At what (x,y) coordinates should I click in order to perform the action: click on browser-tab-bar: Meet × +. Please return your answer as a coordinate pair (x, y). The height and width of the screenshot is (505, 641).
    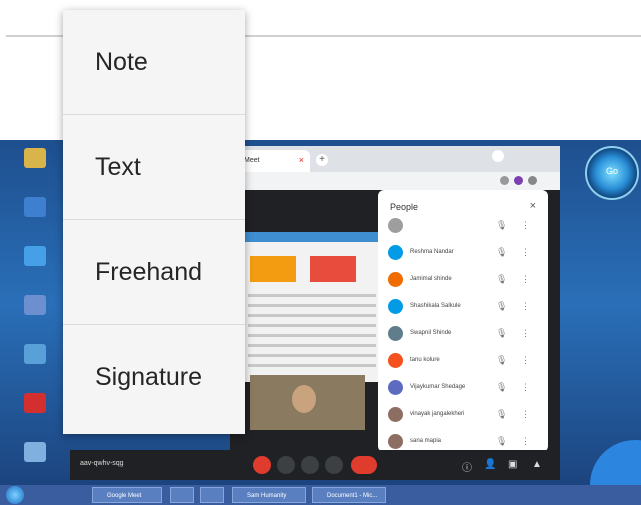
    Looking at the image, I should click on (395, 159).